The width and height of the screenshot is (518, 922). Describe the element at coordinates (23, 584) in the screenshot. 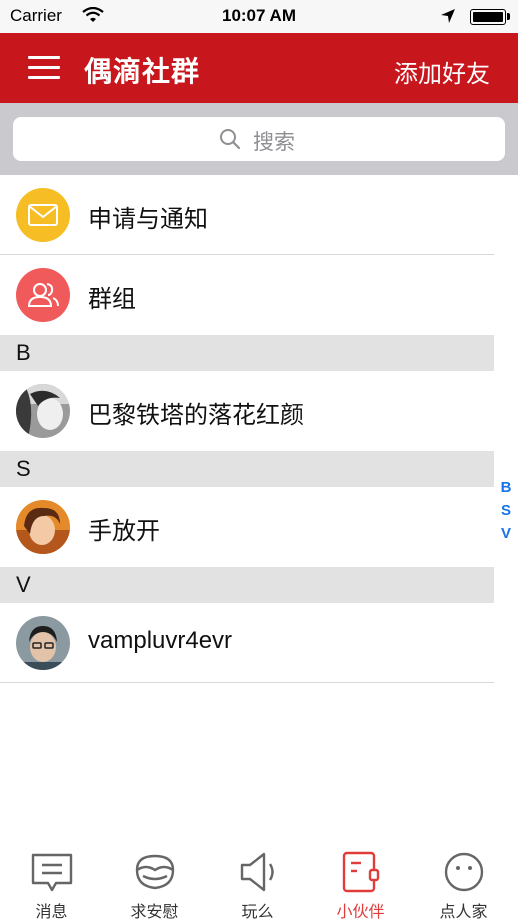

I see `section-header-label: V` at that location.